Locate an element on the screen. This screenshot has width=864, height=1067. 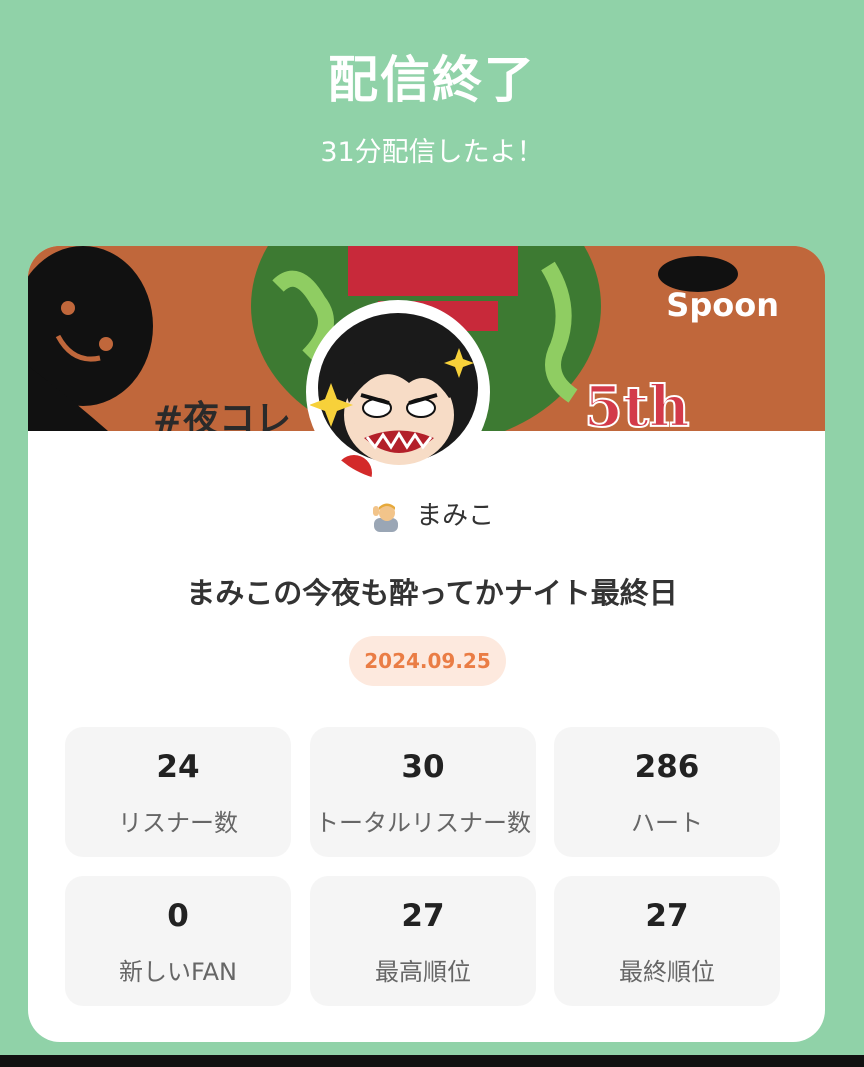
stat-value: 24 is located at coordinates (178, 767).